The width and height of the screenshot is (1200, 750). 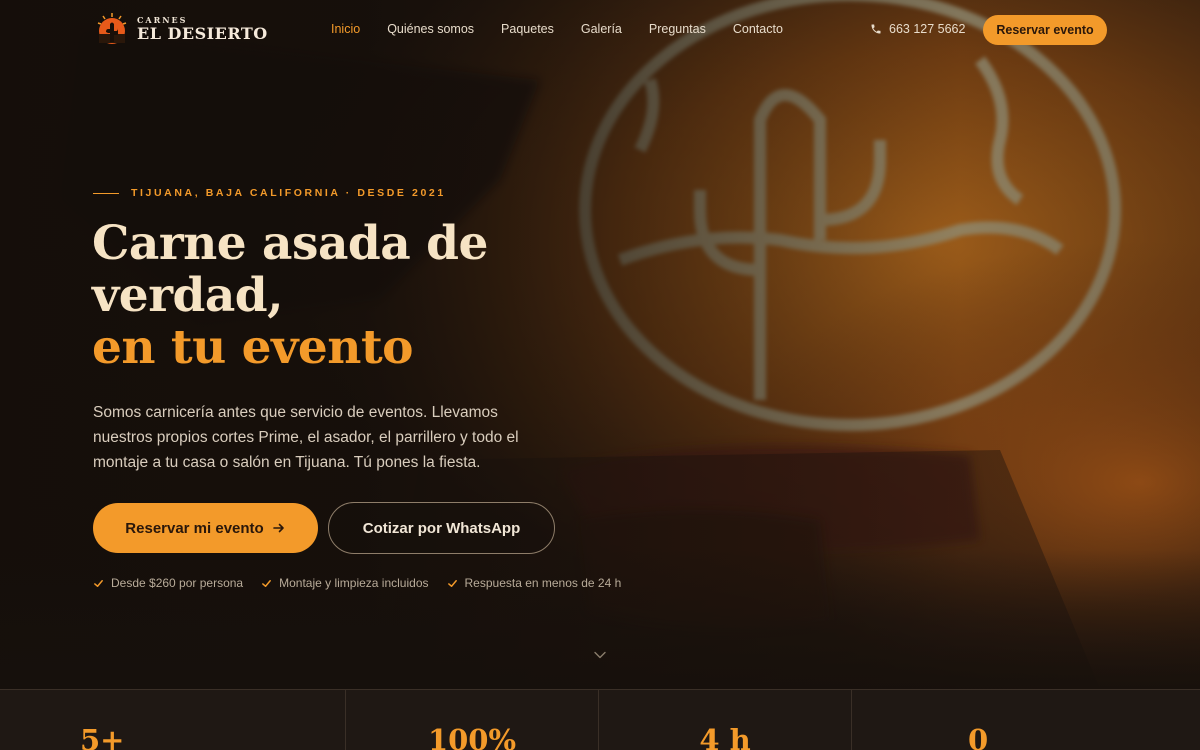 I want to click on perk-item: Montaje y limpieza incluidos, so click(x=345, y=583).